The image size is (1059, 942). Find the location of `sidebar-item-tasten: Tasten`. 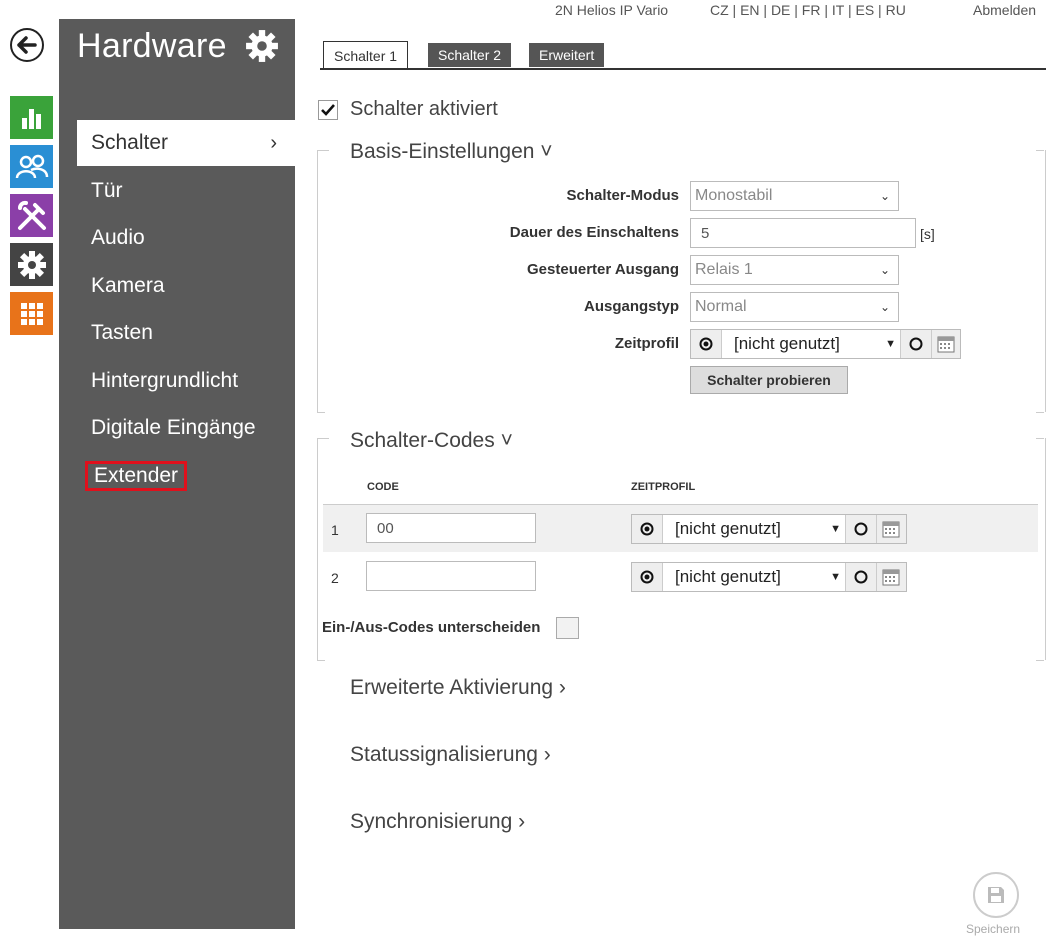

sidebar-item-tasten: Tasten is located at coordinates (186, 333).